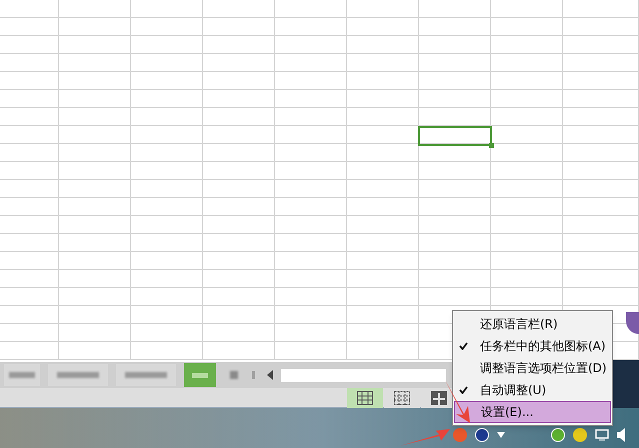 This screenshot has width=639, height=448. What do you see at coordinates (602, 435) in the screenshot?
I see `monitor-icon` at bounding box center [602, 435].